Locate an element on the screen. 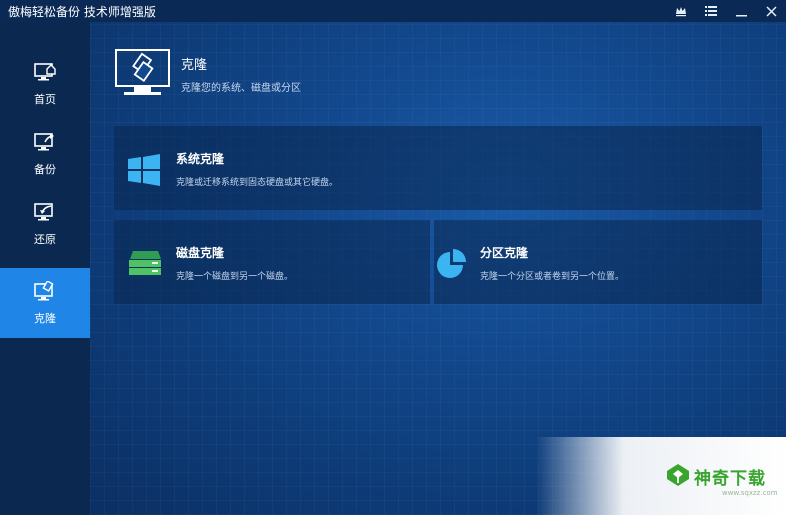  disk-clone-title: 磁盘克隆 is located at coordinates (200, 253).